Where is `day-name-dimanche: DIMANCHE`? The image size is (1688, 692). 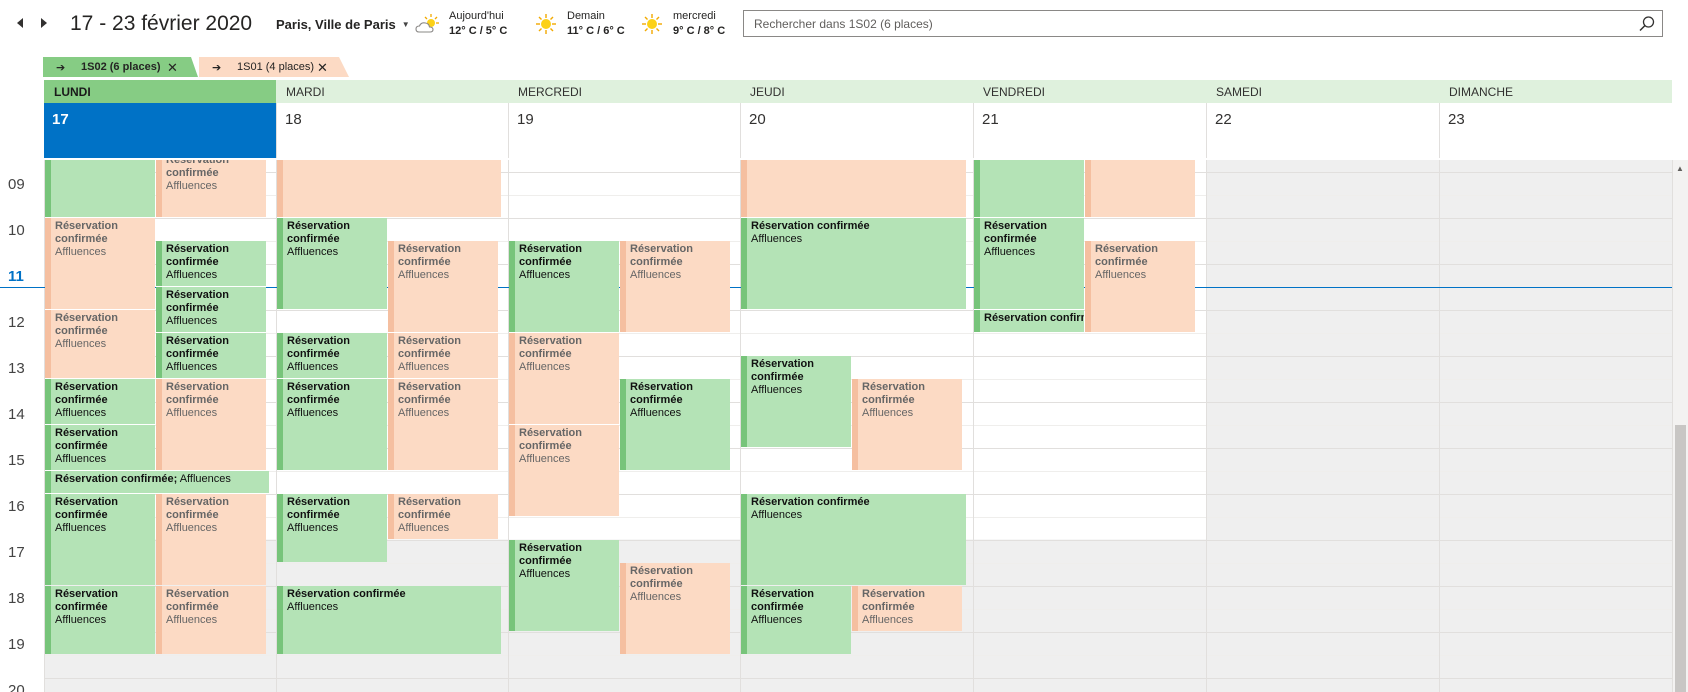 day-name-dimanche: DIMANCHE is located at coordinates (1555, 91).